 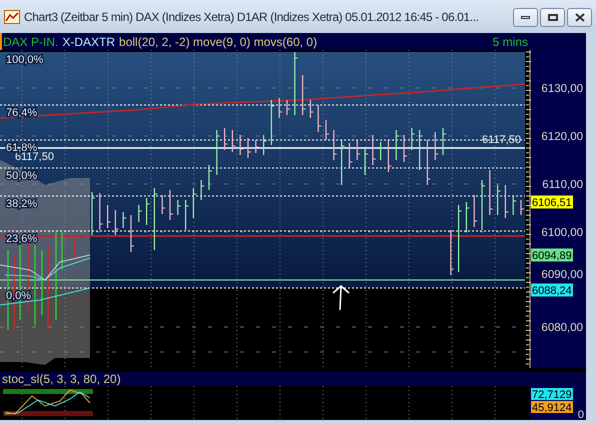 I want to click on restore-icon, so click(x=553, y=17).